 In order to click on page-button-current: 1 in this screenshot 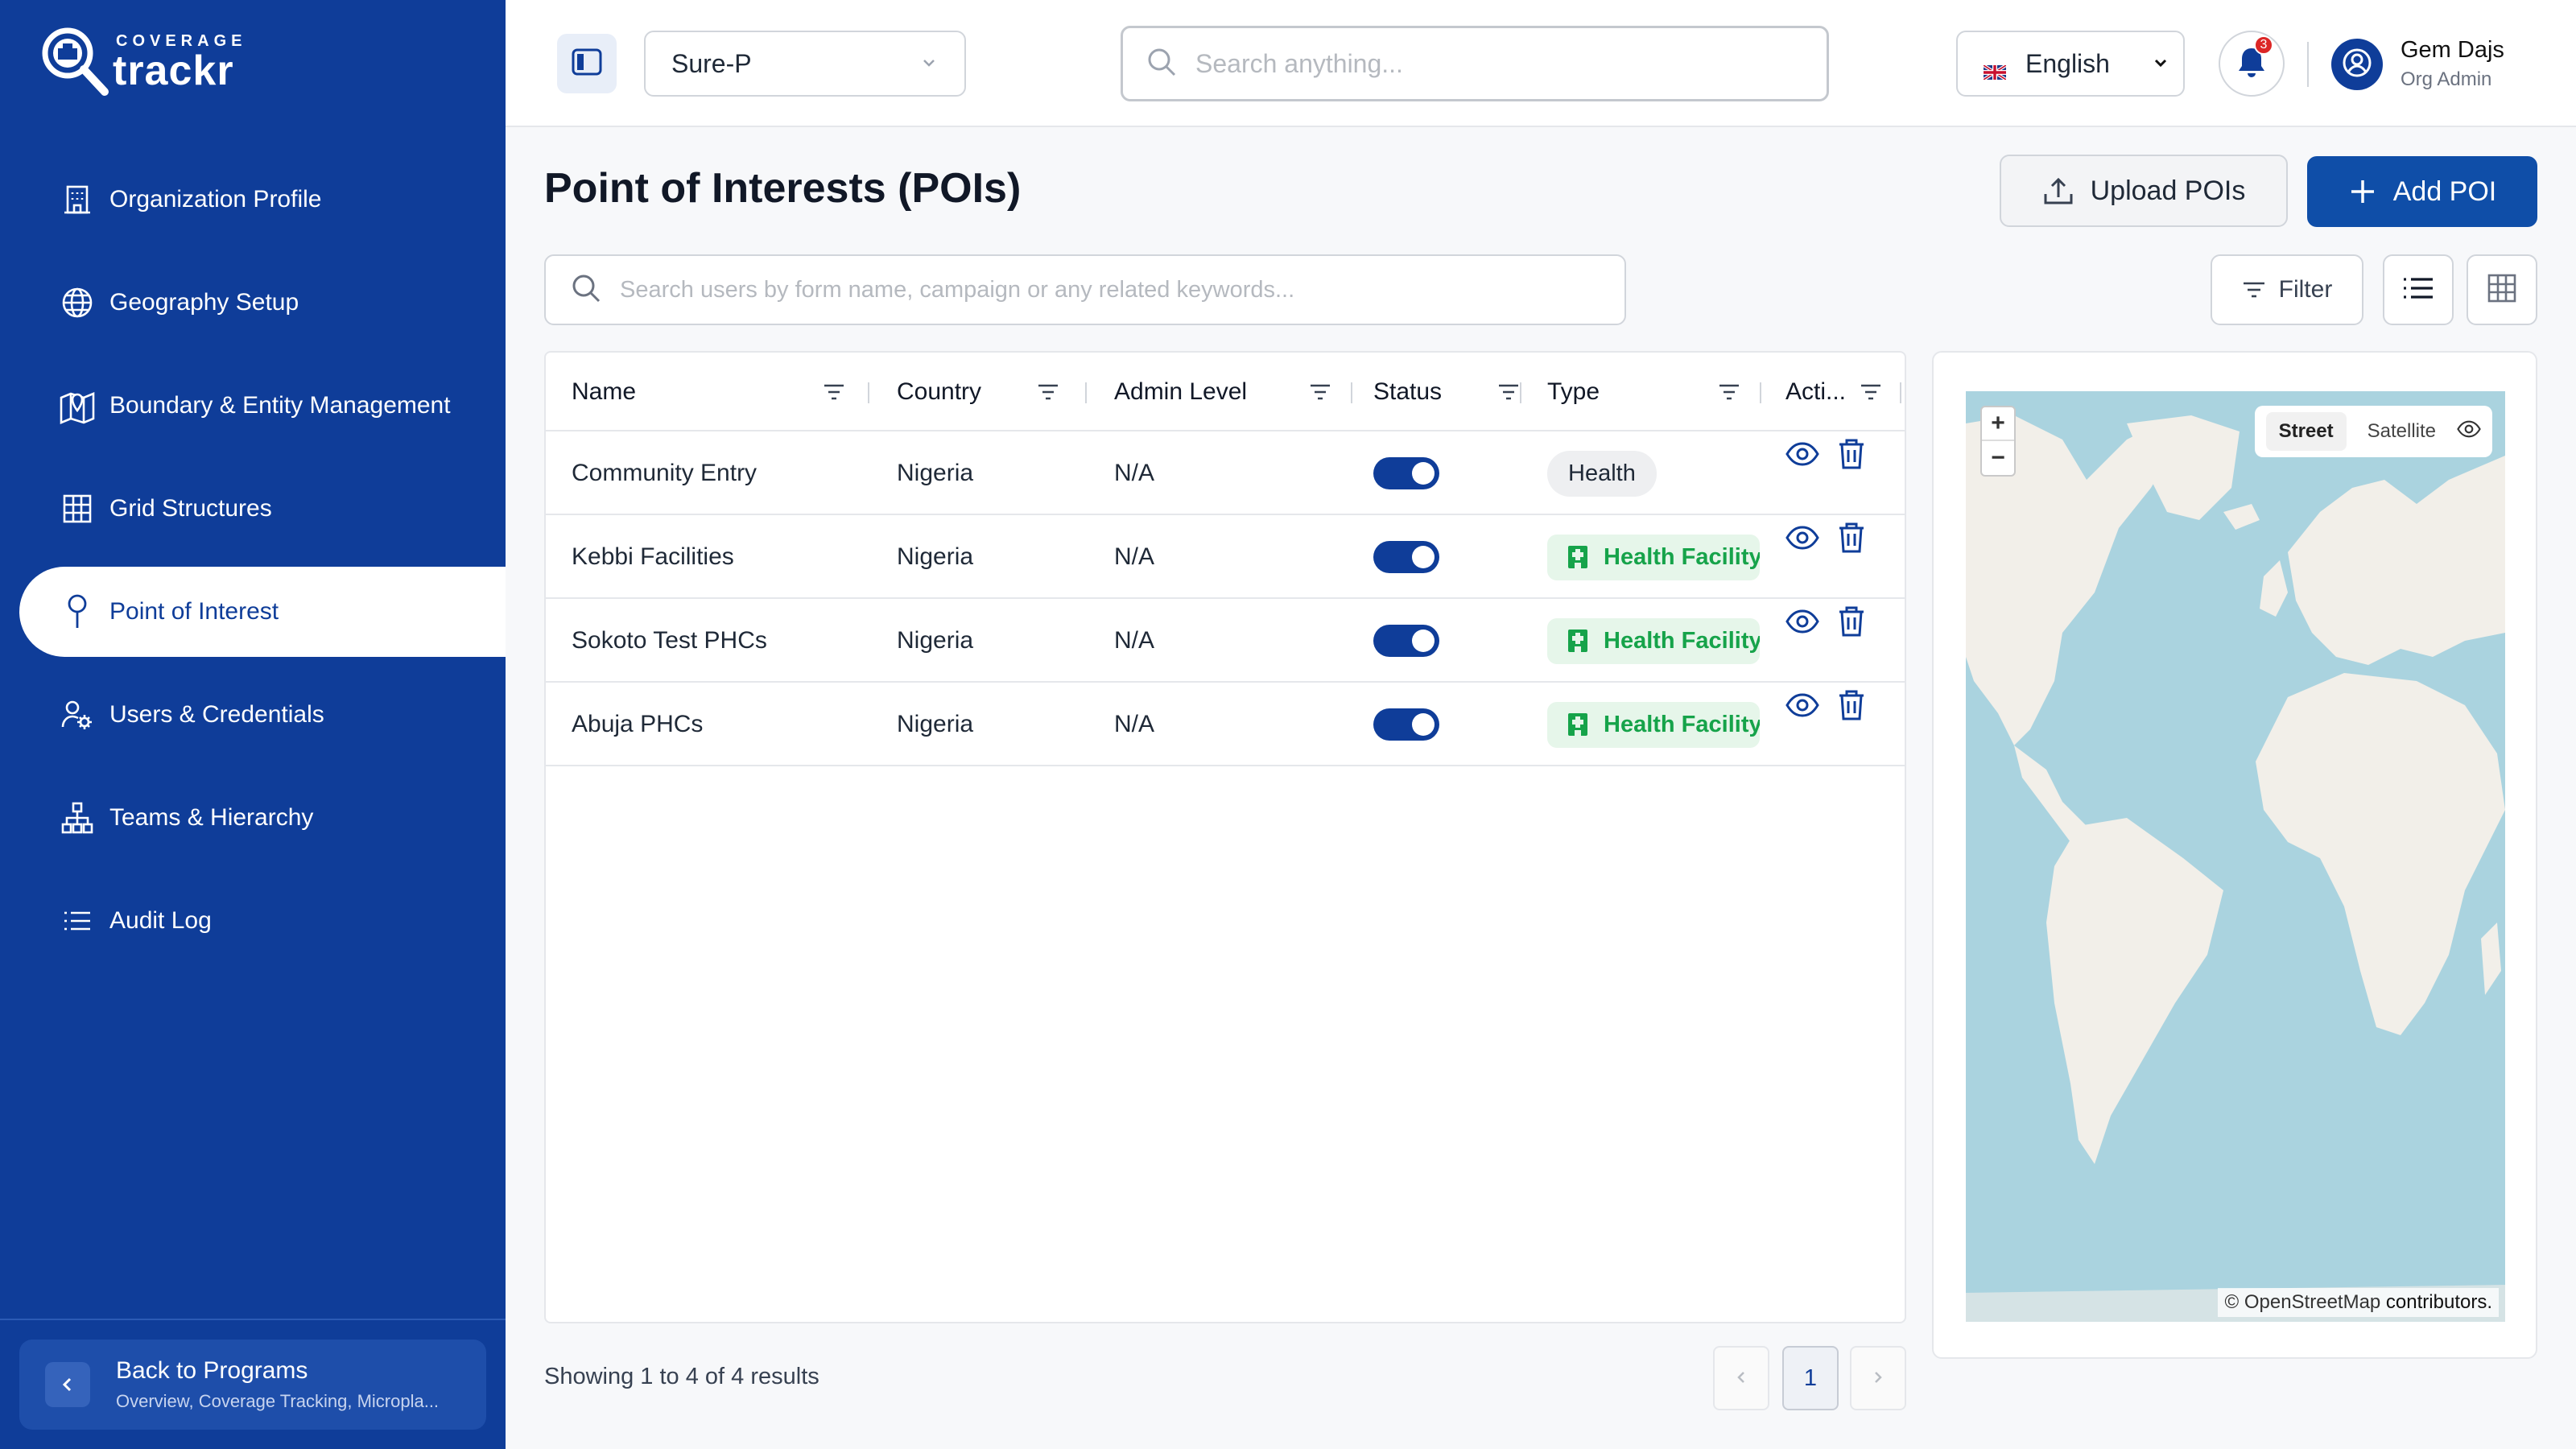, I will do `click(1810, 1378)`.